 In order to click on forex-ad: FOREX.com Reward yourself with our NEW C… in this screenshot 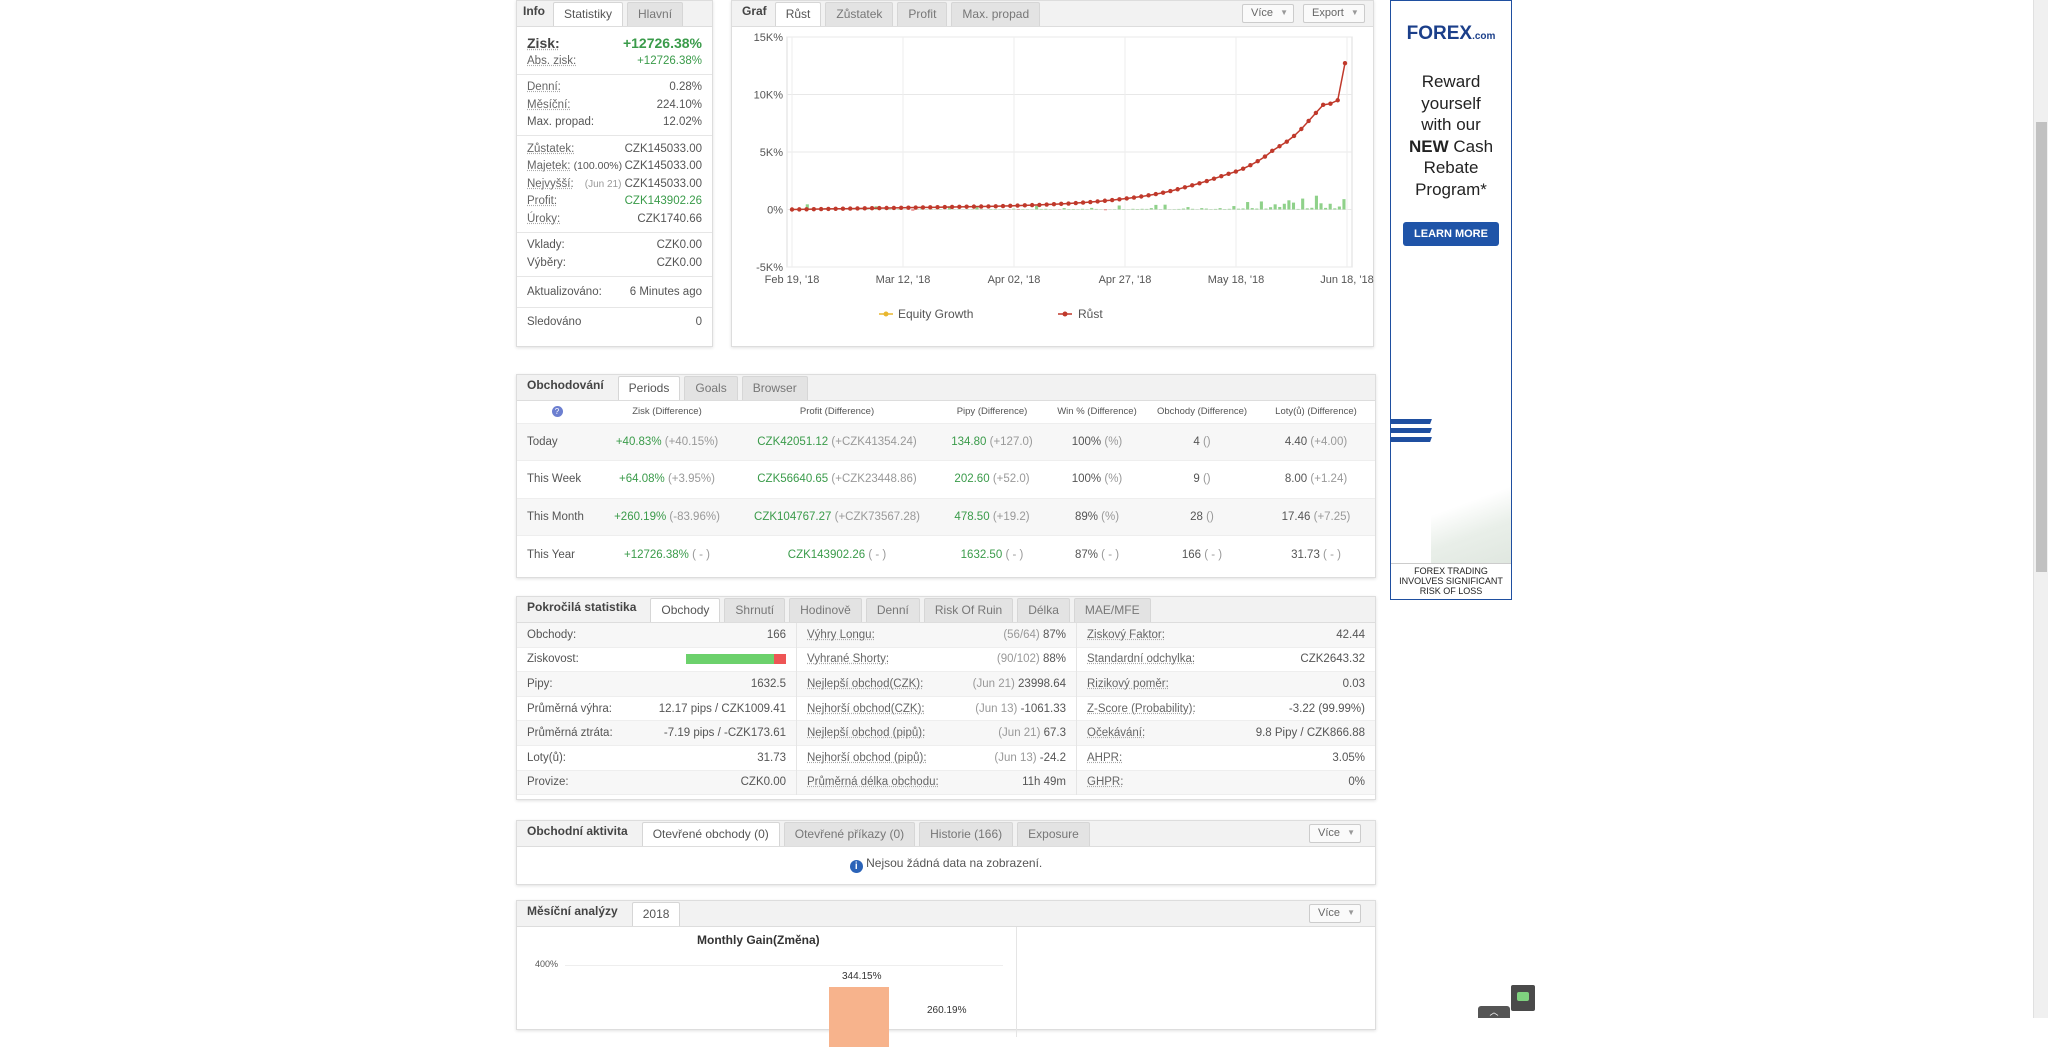, I will do `click(1451, 300)`.